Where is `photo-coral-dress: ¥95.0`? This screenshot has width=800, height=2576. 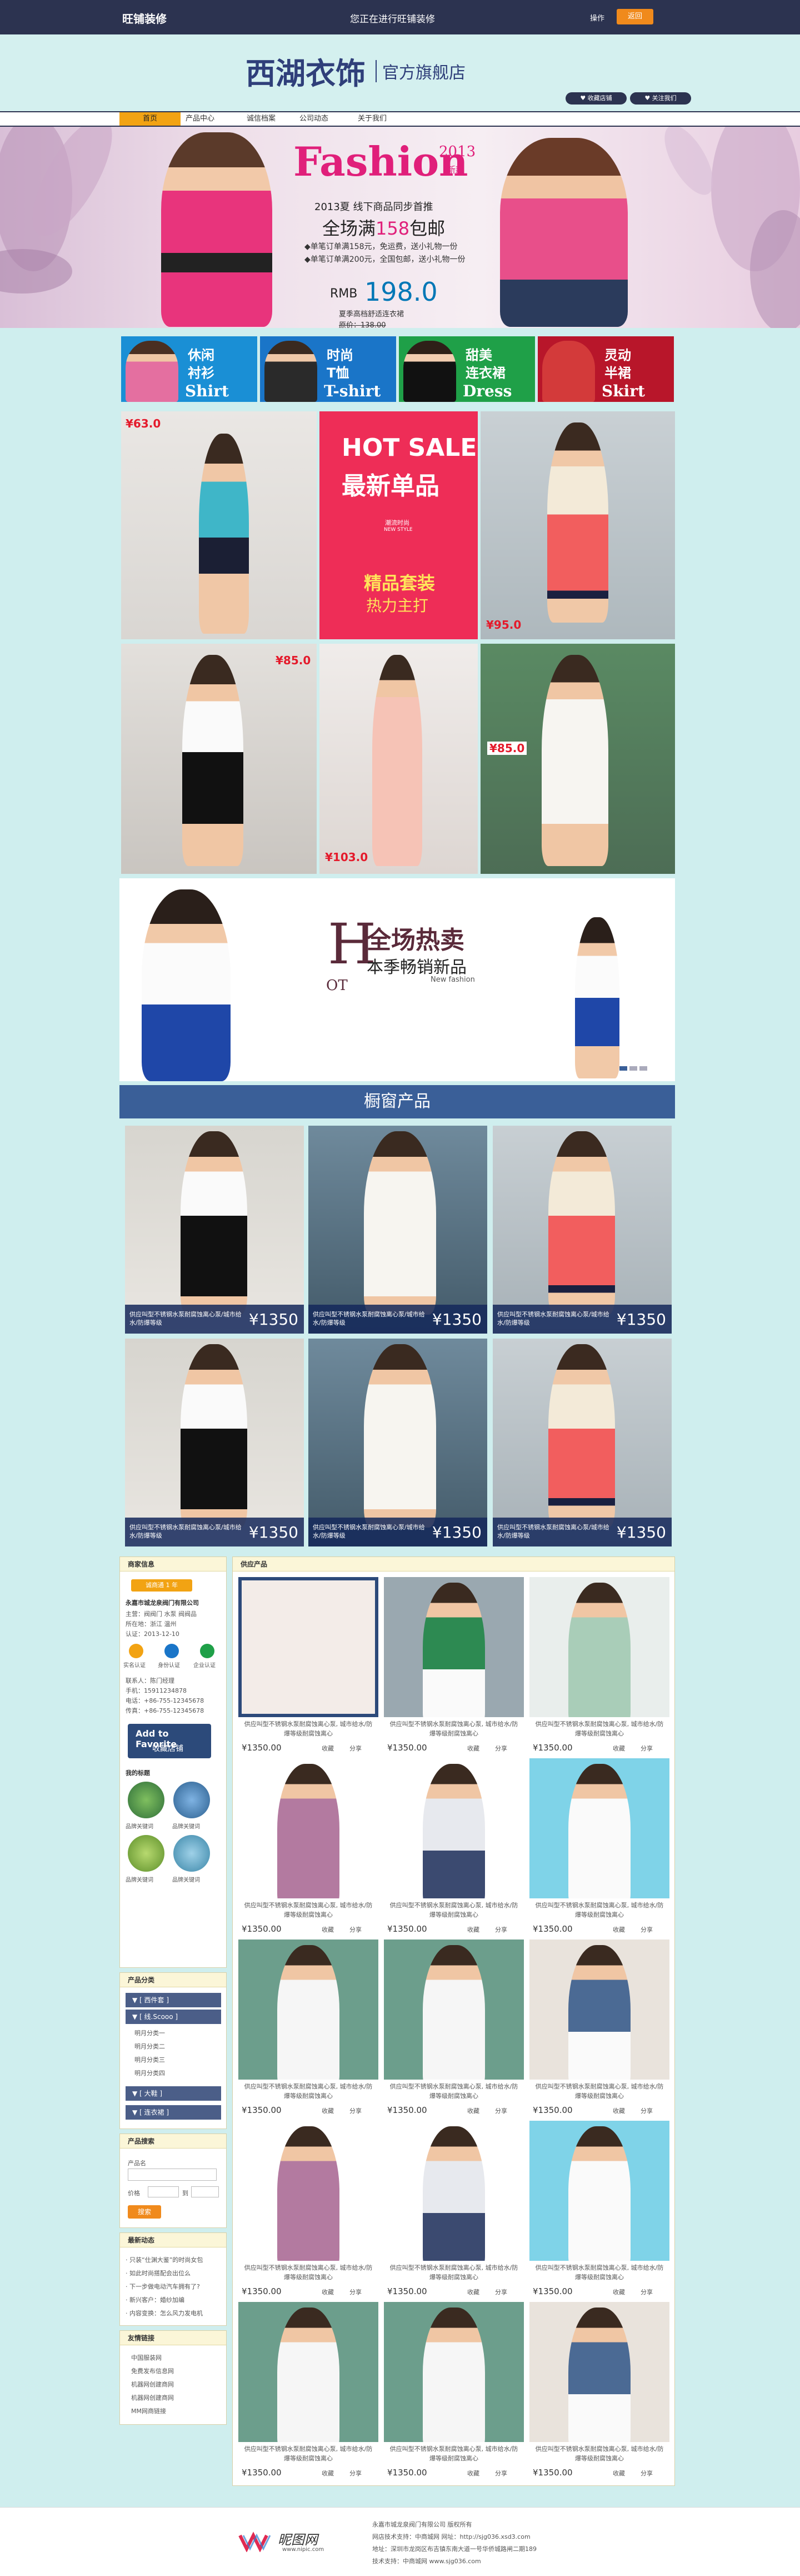 photo-coral-dress: ¥95.0 is located at coordinates (578, 525).